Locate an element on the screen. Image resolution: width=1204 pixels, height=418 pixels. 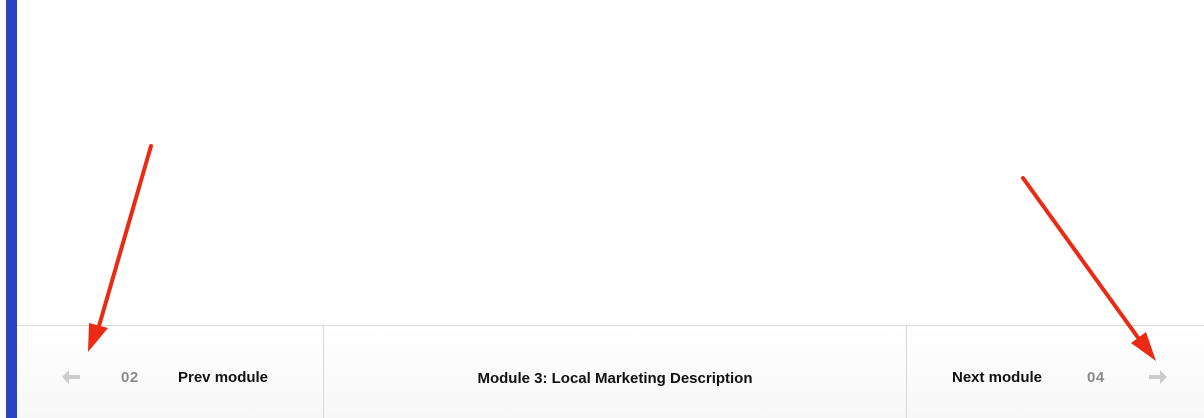
red-arrow-annotation-left is located at coordinates (120, 248).